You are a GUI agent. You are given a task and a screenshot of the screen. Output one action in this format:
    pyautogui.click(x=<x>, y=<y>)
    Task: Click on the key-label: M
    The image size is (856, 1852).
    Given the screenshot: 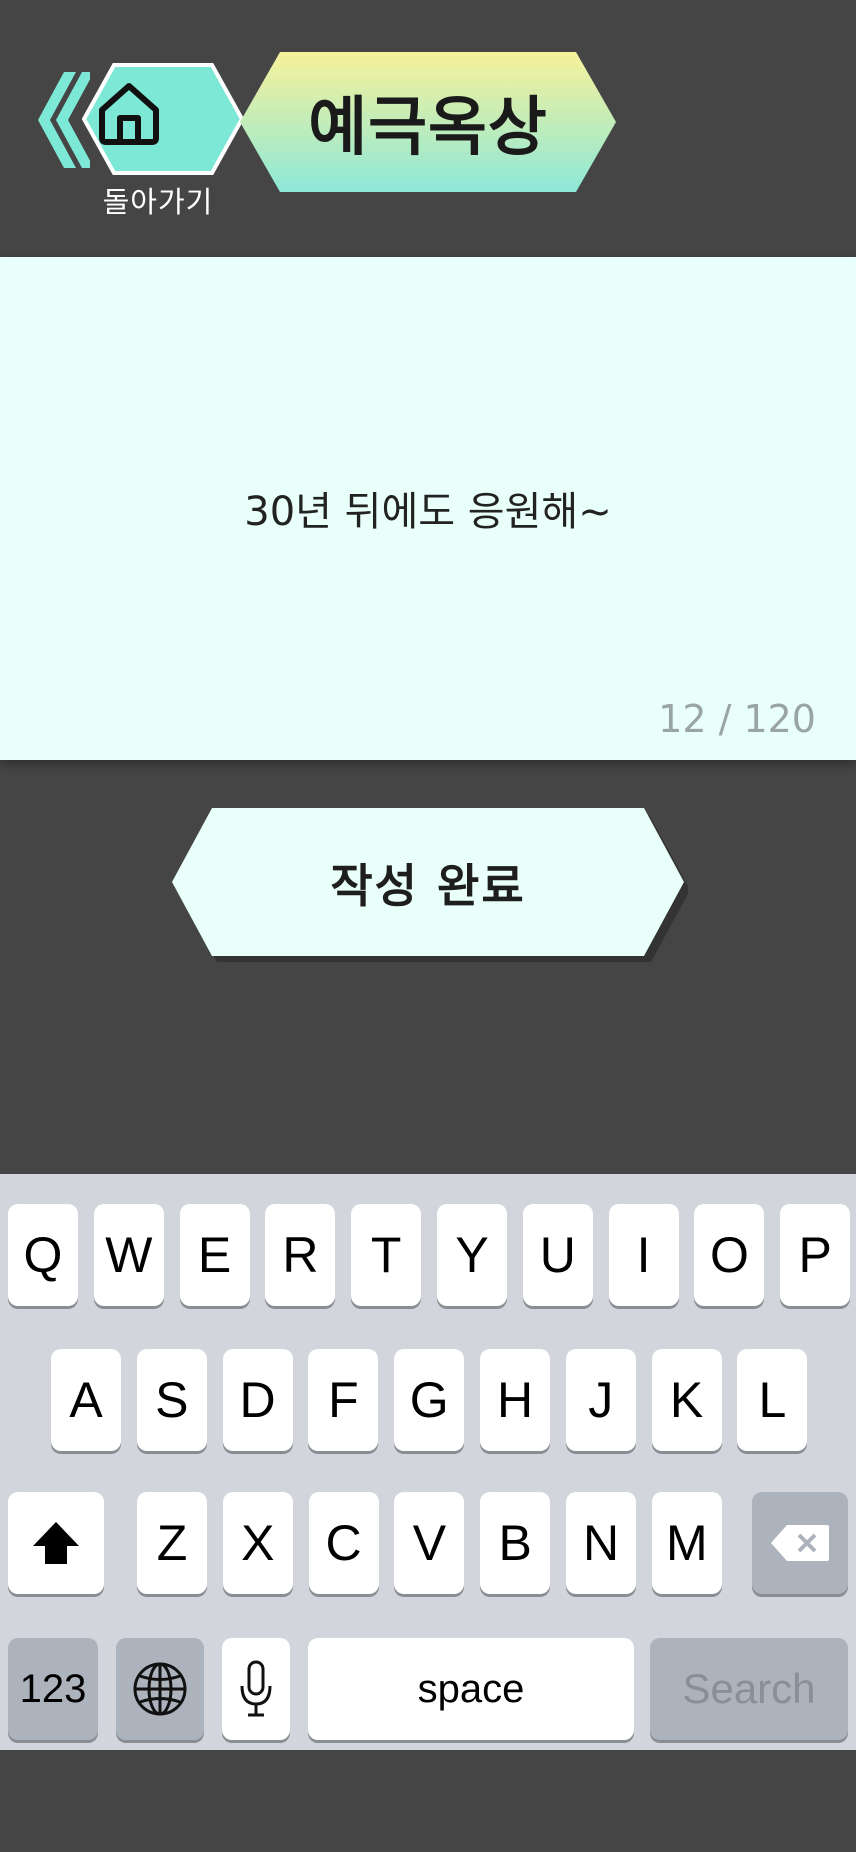 What is the action you would take?
    pyautogui.click(x=686, y=1543)
    